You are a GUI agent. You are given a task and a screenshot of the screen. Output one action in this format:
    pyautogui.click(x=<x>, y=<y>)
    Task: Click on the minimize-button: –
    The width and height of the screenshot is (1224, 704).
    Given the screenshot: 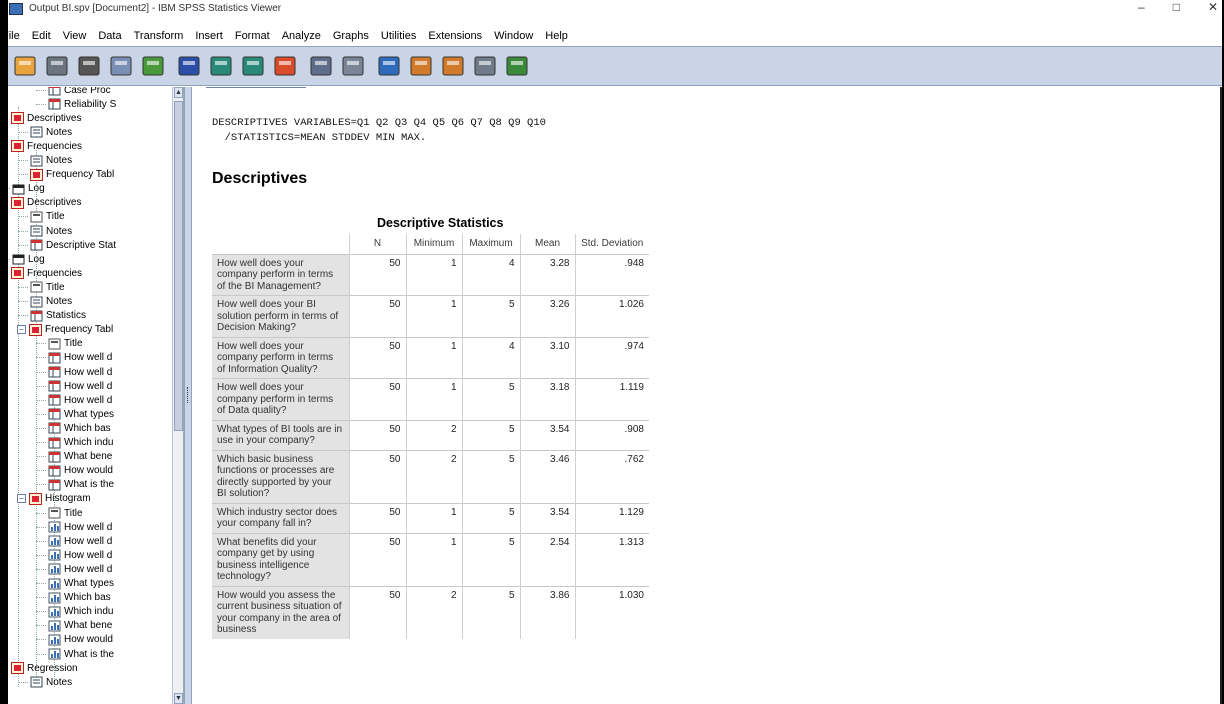 What is the action you would take?
    pyautogui.click(x=1141, y=7)
    